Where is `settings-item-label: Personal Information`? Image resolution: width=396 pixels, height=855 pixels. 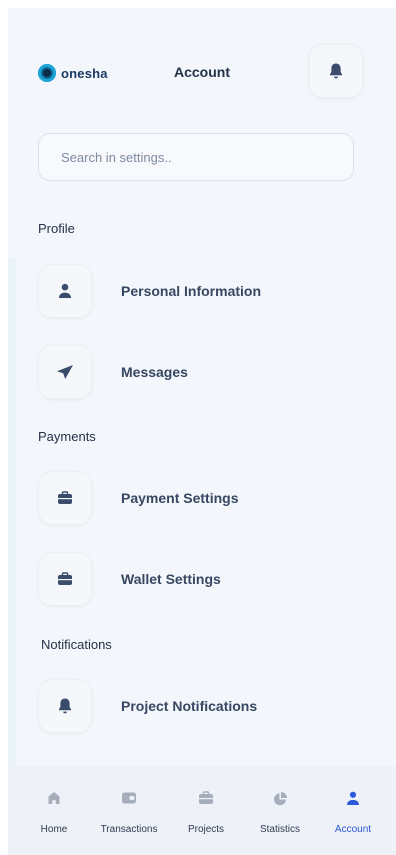
settings-item-label: Personal Information is located at coordinates (191, 291).